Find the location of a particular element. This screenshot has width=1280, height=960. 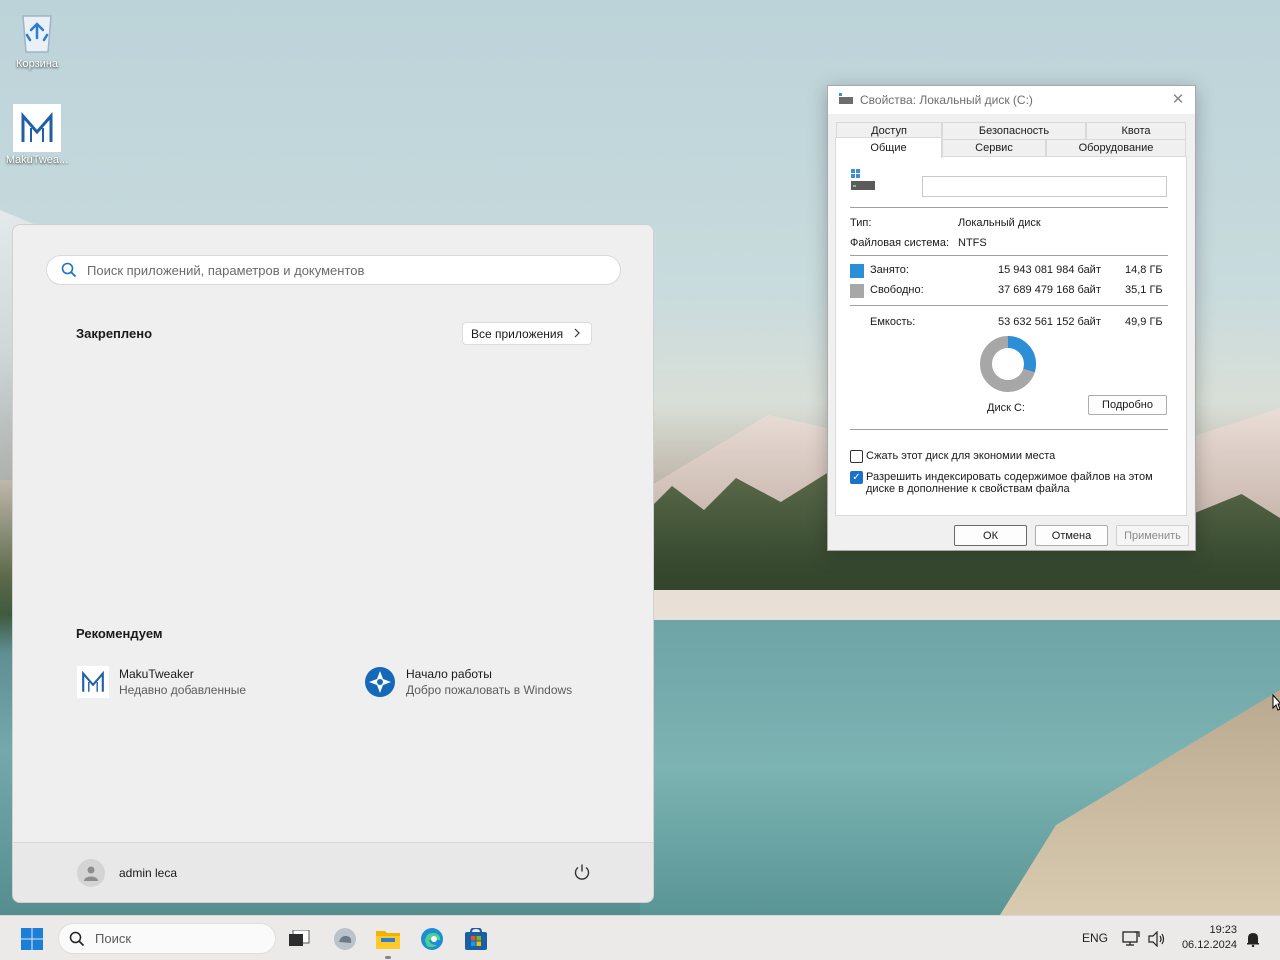

volume-button is located at coordinates (1157, 939).